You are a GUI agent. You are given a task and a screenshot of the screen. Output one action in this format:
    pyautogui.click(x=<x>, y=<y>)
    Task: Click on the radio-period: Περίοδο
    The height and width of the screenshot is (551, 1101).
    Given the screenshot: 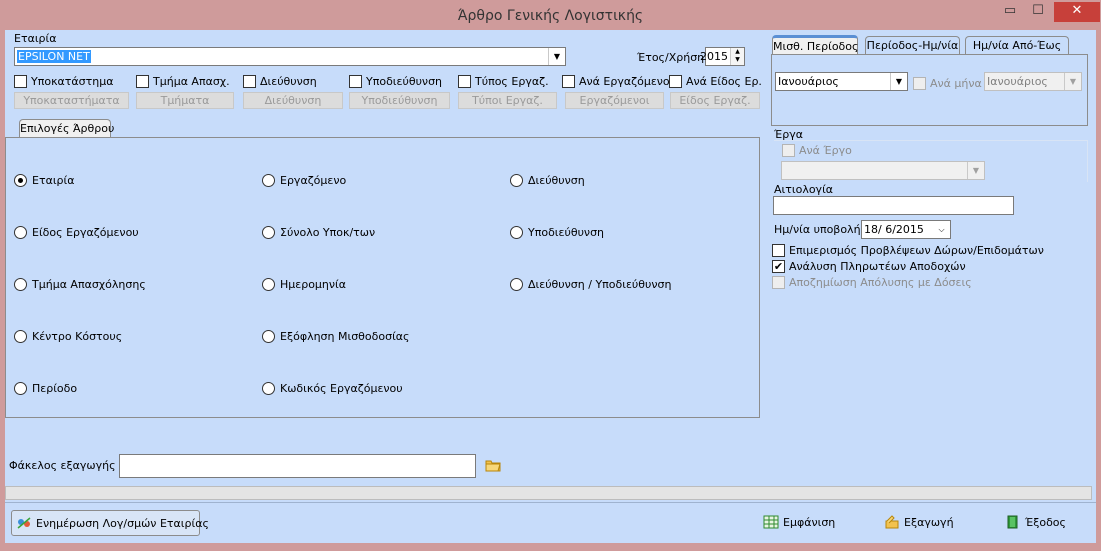 What is the action you would take?
    pyautogui.click(x=45, y=388)
    